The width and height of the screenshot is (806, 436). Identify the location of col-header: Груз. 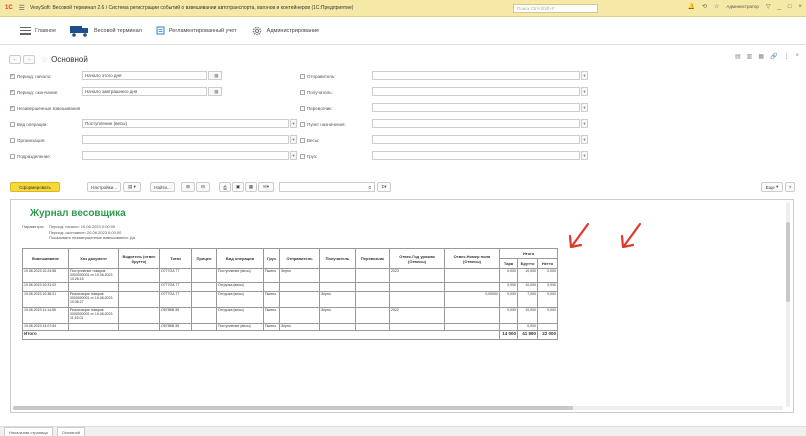
(271, 258).